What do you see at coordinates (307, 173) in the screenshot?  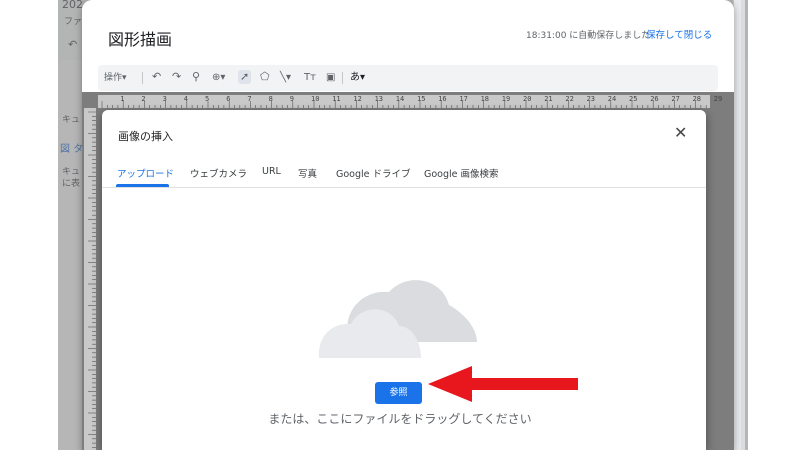 I see `tab-photos: 写真` at bounding box center [307, 173].